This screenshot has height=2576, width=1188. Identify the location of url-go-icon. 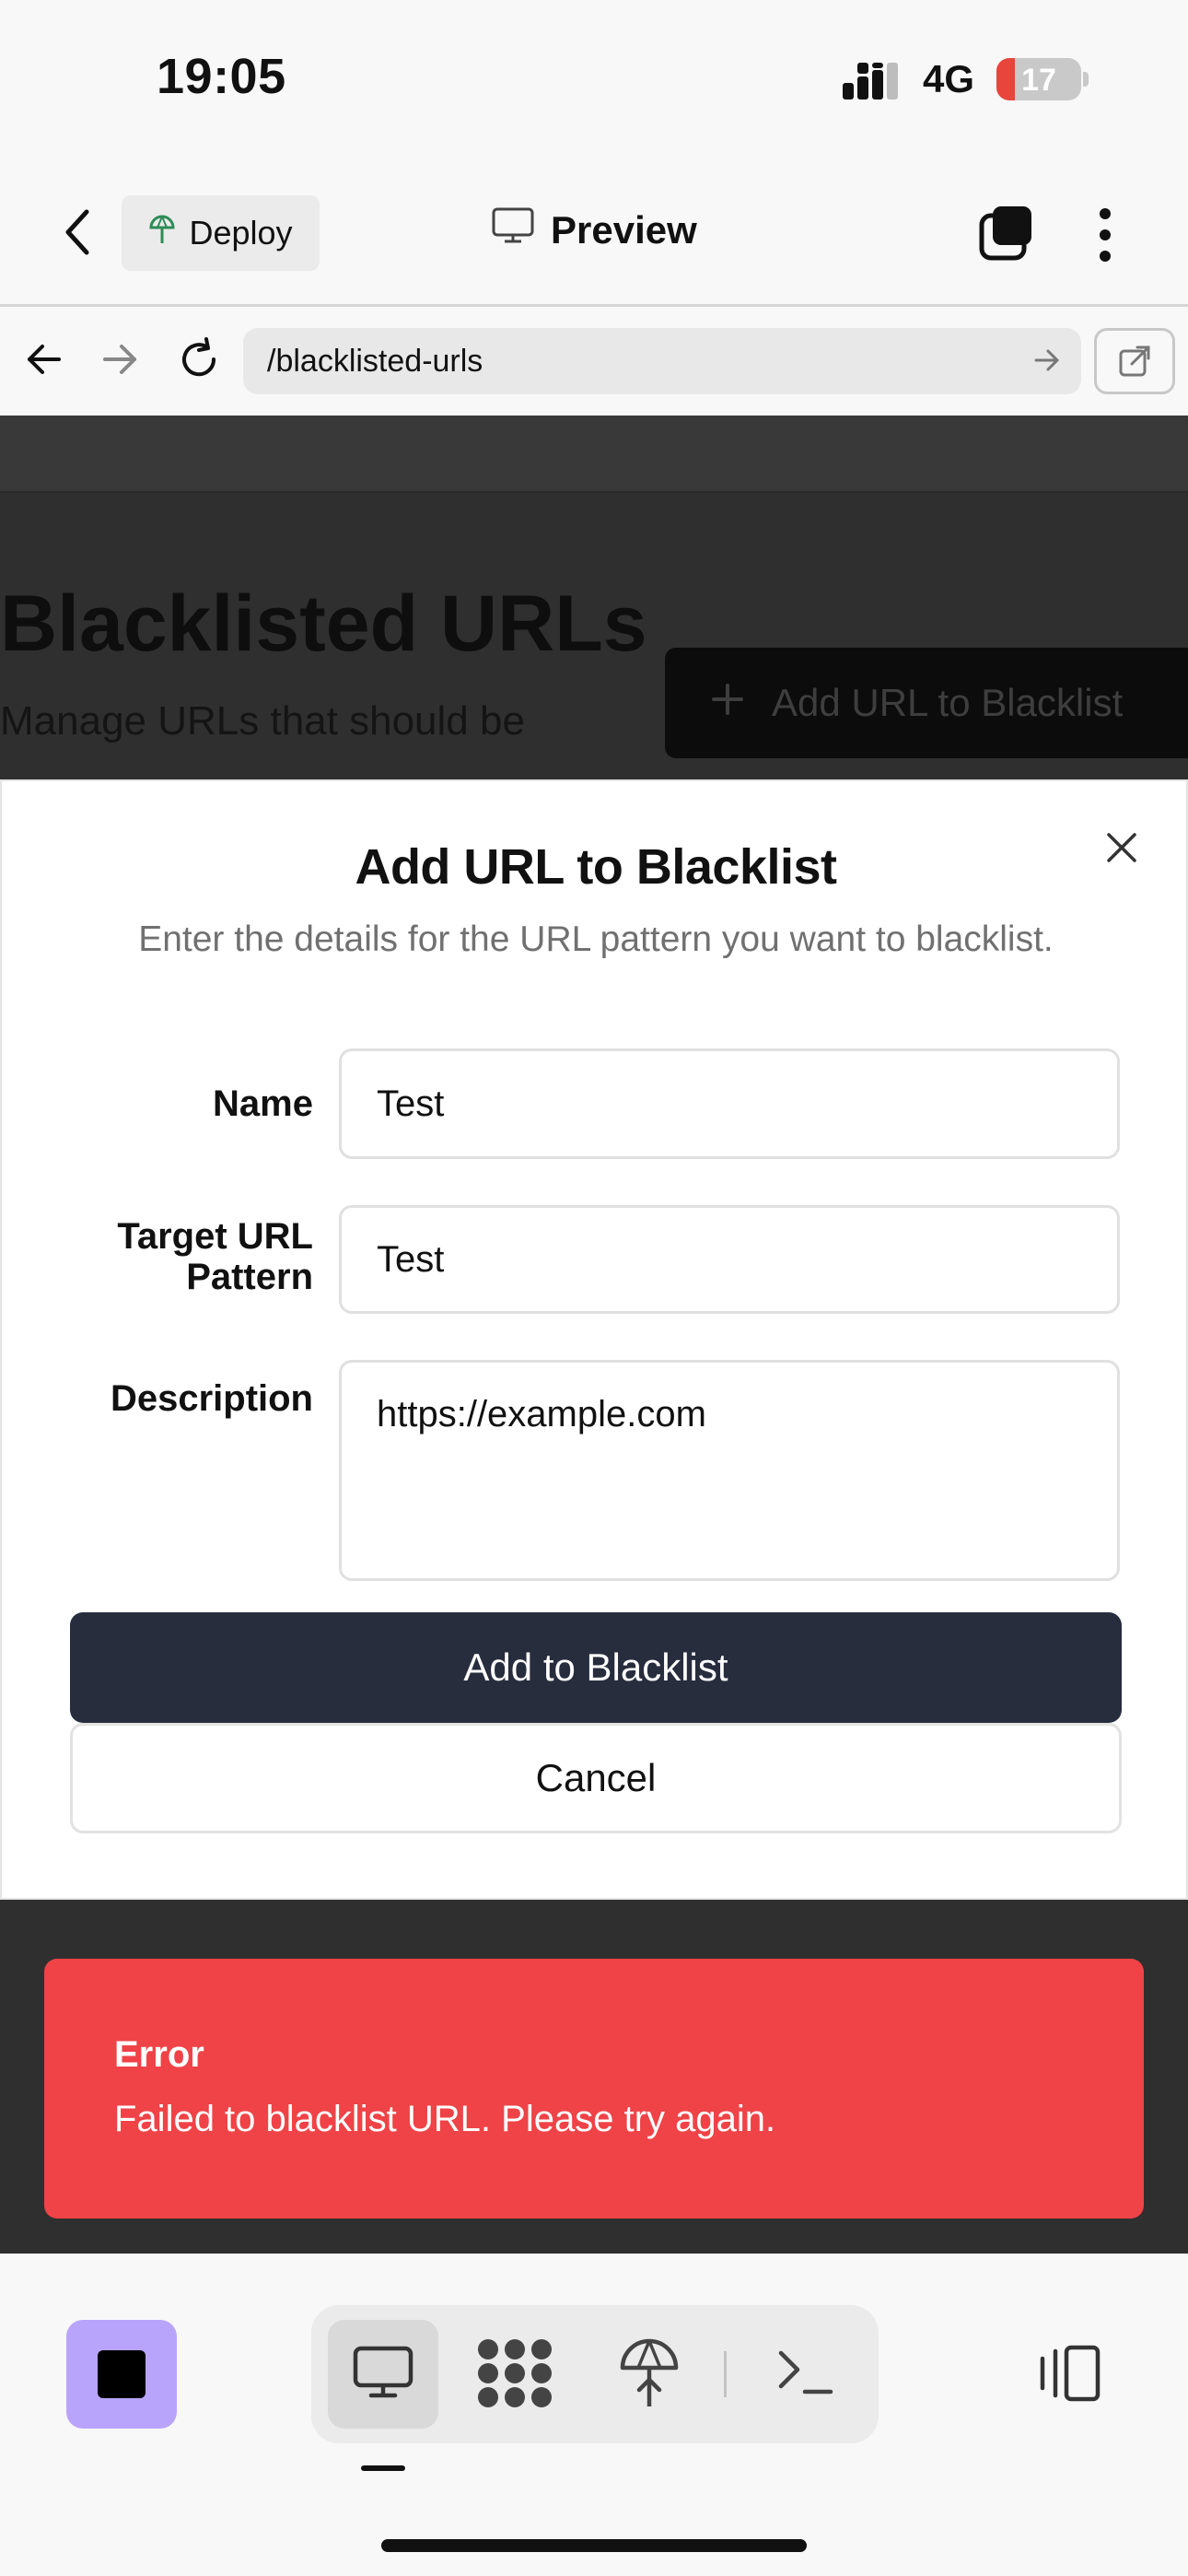
(1047, 364).